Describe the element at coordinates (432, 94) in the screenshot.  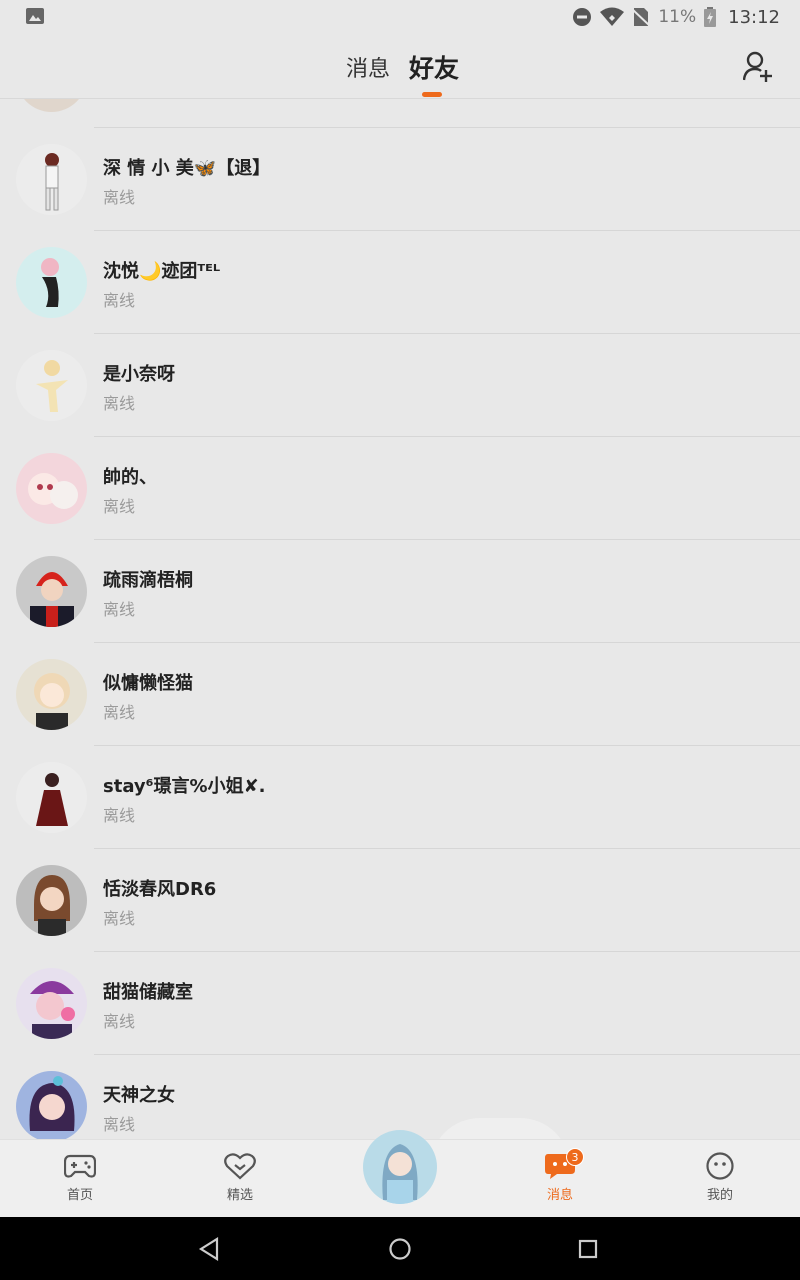
I see `active-tab-indicator` at that location.